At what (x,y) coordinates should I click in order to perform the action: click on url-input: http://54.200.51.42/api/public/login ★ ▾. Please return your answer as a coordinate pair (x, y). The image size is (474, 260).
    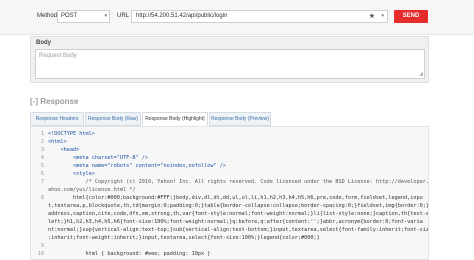
    Looking at the image, I should click on (259, 16).